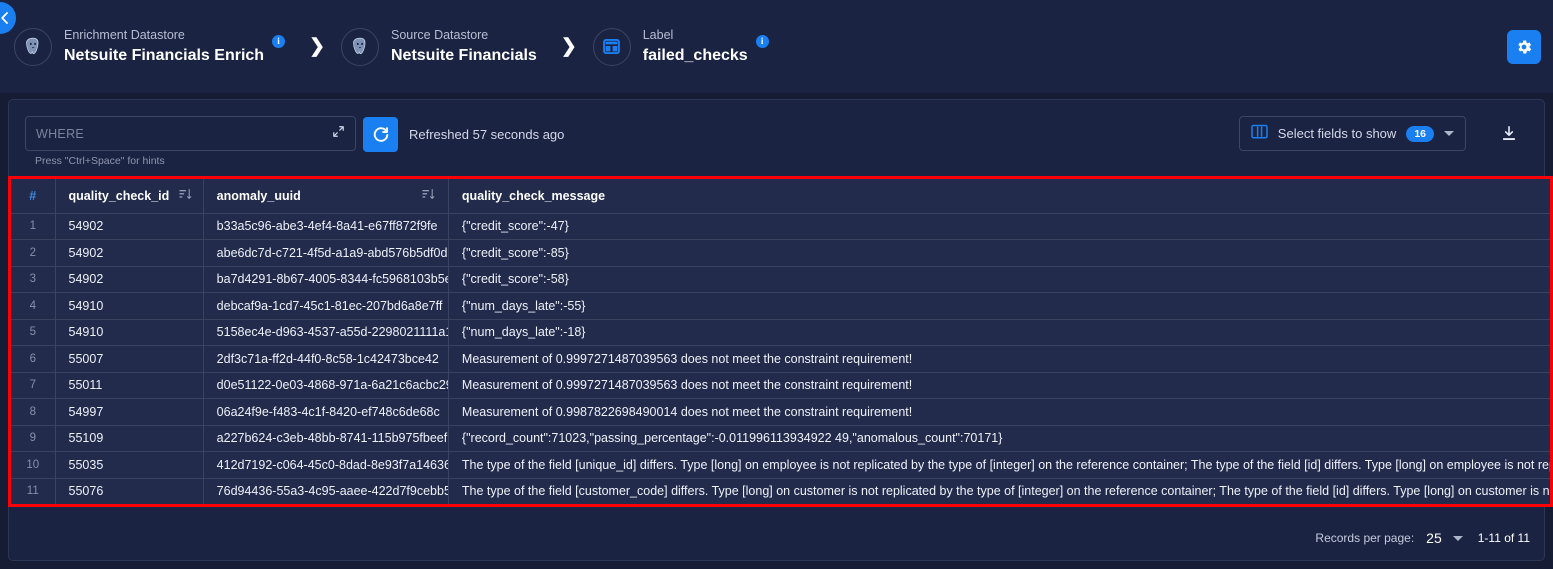  What do you see at coordinates (33, 46) in the screenshot?
I see `postgresql-icon` at bounding box center [33, 46].